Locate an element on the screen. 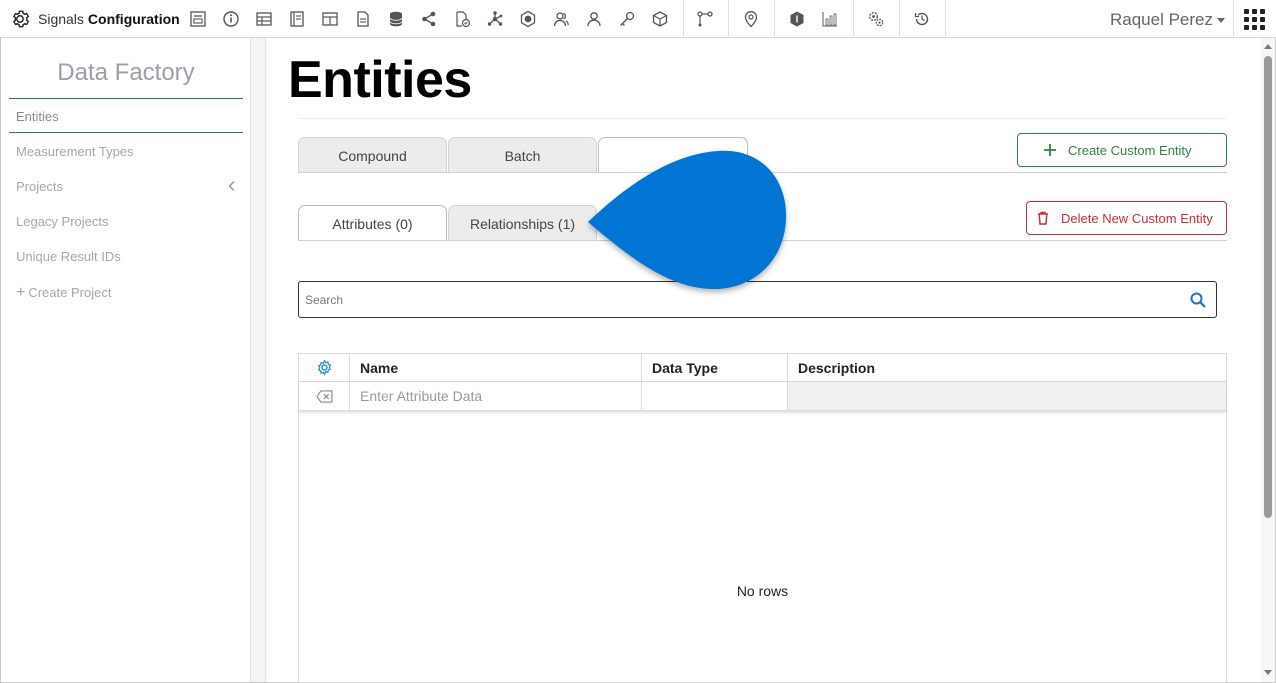 This screenshot has width=1276, height=683. scroll-up-arrow-icon is located at coordinates (1268, 46).